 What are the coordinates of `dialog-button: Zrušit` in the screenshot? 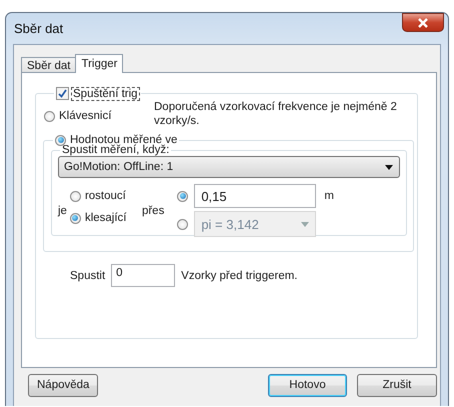 It's located at (397, 385).